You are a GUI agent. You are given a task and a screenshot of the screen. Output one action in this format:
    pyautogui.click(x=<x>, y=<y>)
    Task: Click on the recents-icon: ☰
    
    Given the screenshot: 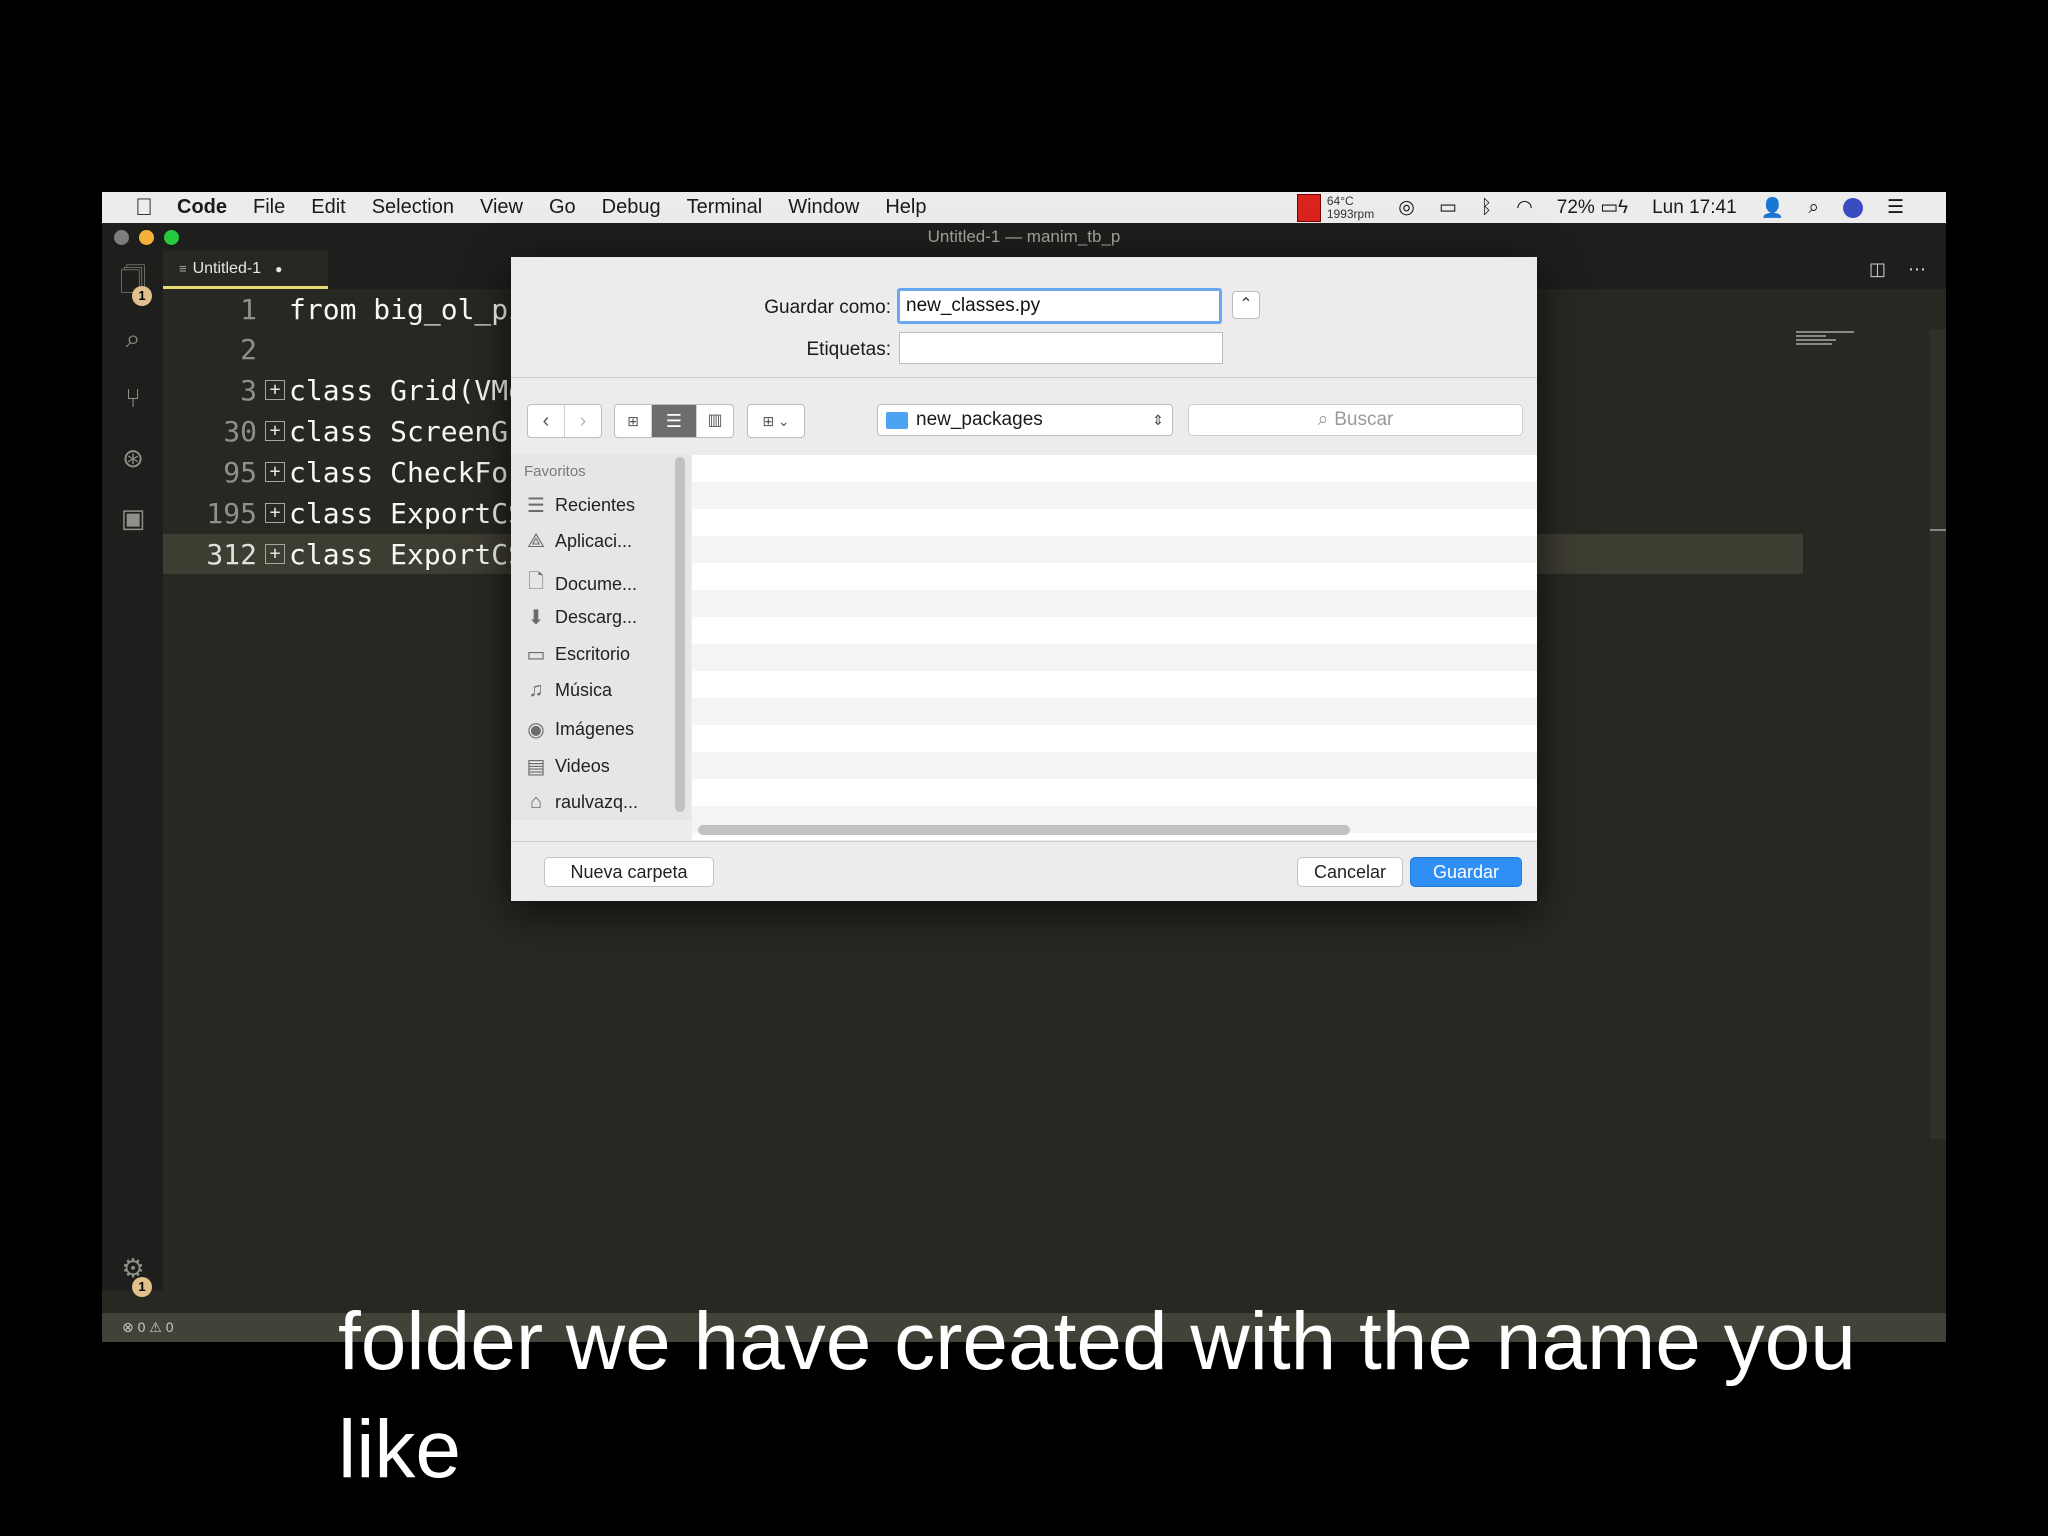 What is the action you would take?
    pyautogui.click(x=536, y=506)
    